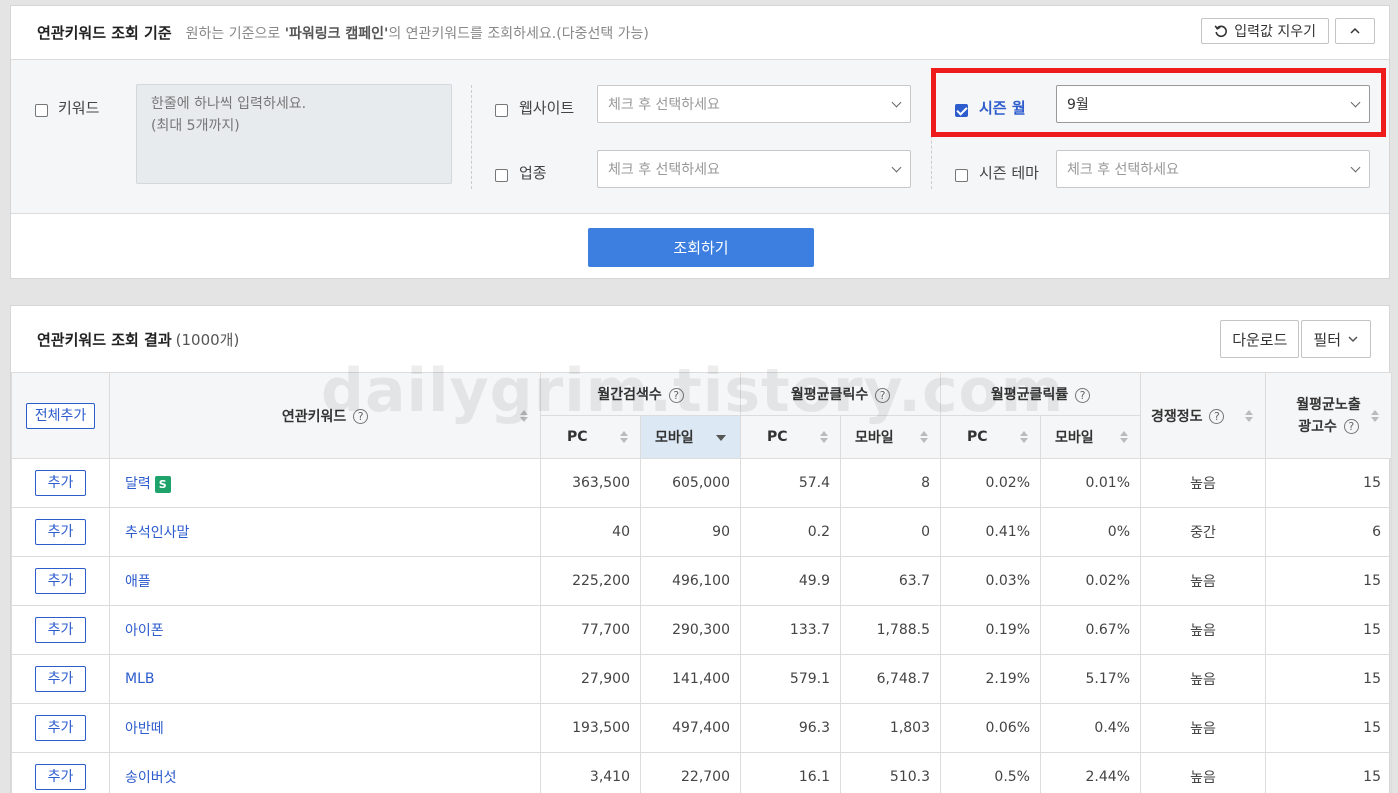 This screenshot has height=793, width=1398. Describe the element at coordinates (533, 173) in the screenshot. I see `industry-label: 업종` at that location.